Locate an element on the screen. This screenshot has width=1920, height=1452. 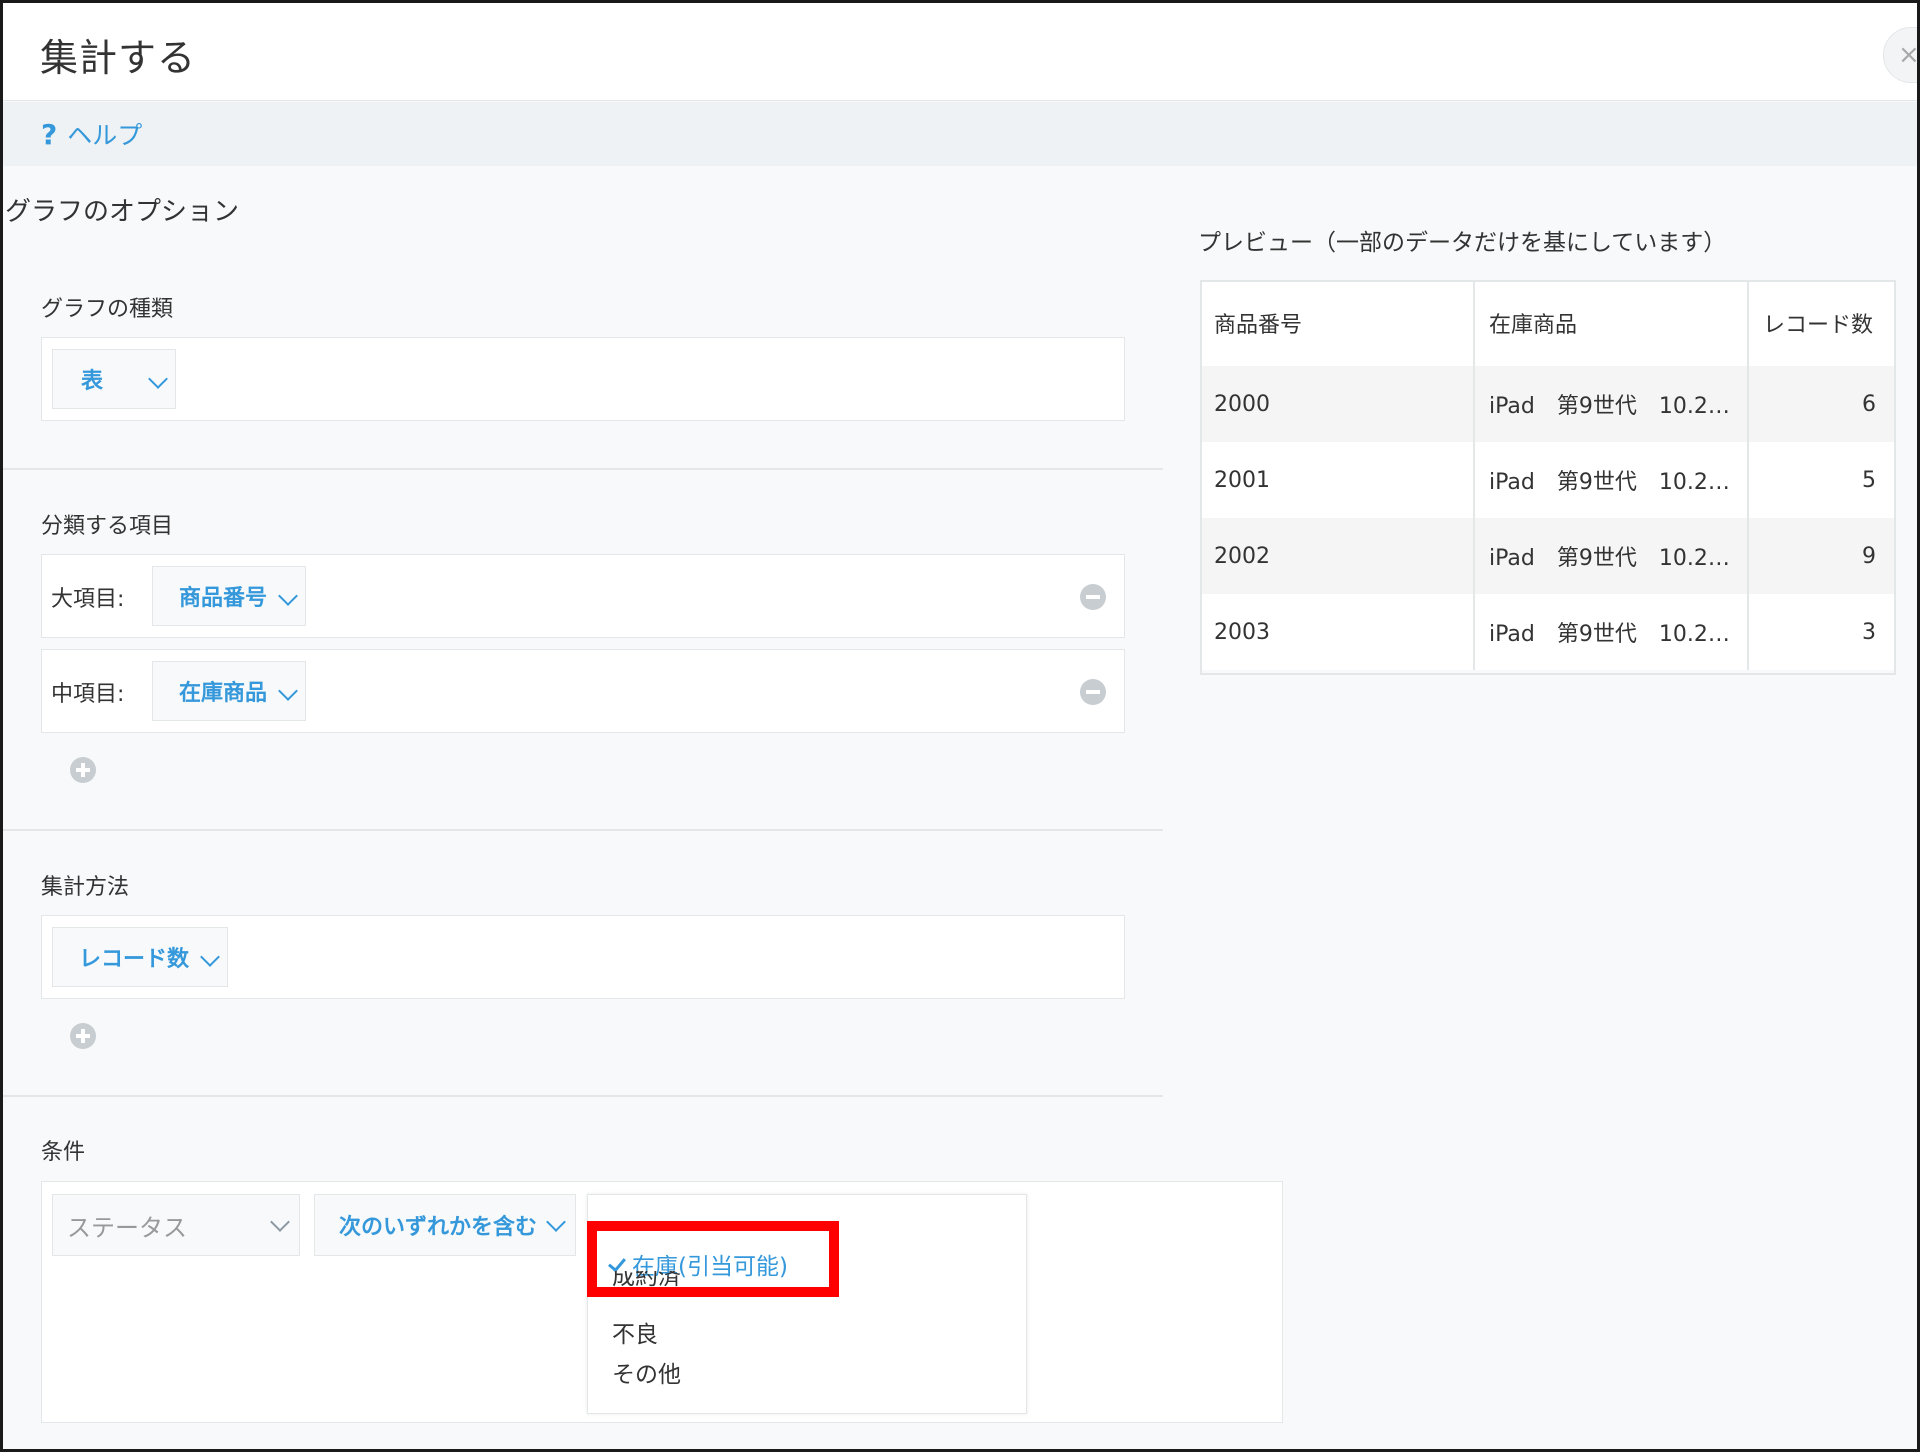
table-cell: 2001 is located at coordinates (1337, 480).